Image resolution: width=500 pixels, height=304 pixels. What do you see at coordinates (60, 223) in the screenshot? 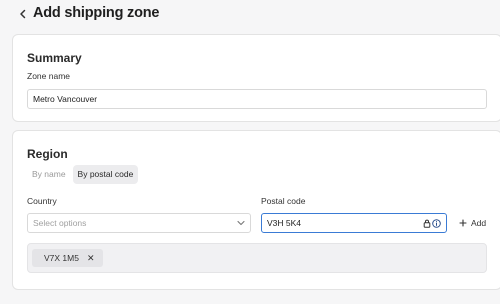
I see `country-placeholder: Select options` at bounding box center [60, 223].